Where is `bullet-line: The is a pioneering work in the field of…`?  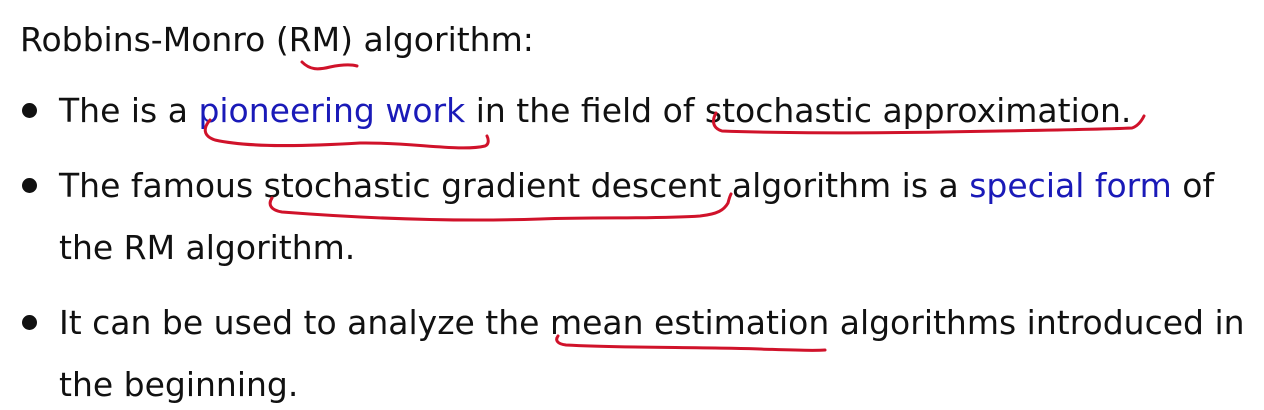 bullet-line: The is a pioneering work in the field of… is located at coordinates (654, 111).